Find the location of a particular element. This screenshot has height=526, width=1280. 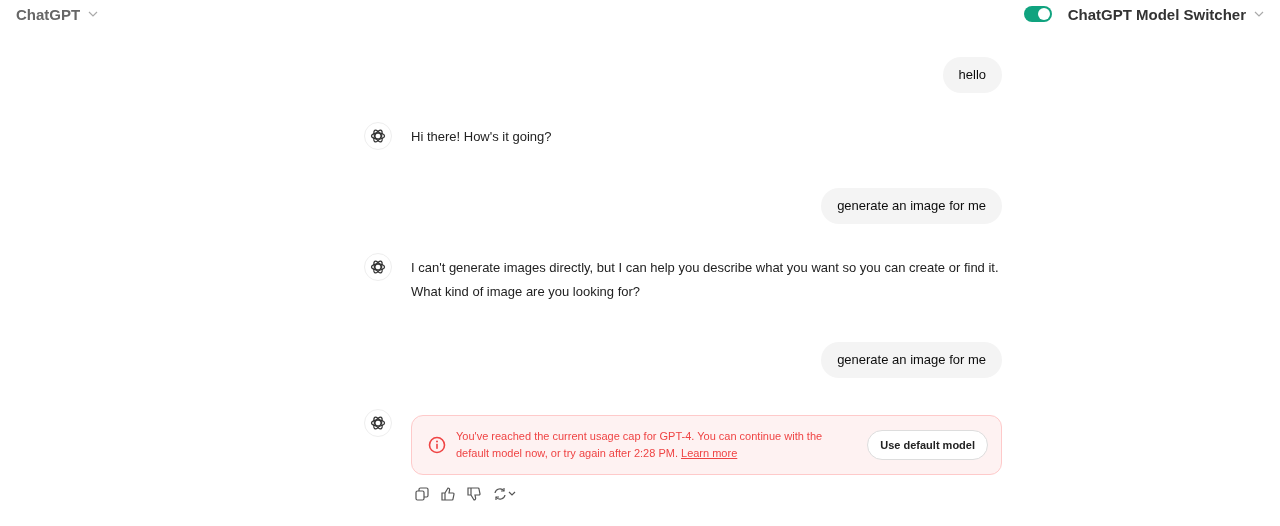

user-message: hello is located at coordinates (972, 75).